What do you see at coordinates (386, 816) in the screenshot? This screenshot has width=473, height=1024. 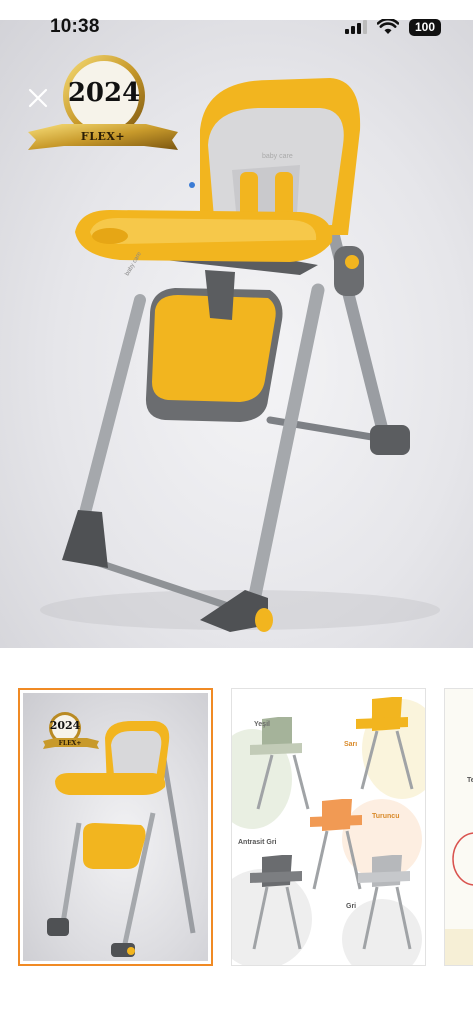 I see `color-label-orange: Turuncu` at bounding box center [386, 816].